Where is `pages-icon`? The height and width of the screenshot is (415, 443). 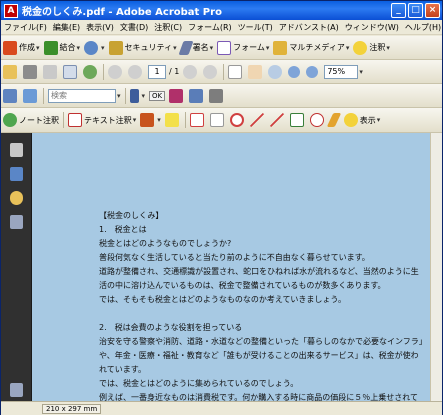 pages-icon is located at coordinates (16, 150).